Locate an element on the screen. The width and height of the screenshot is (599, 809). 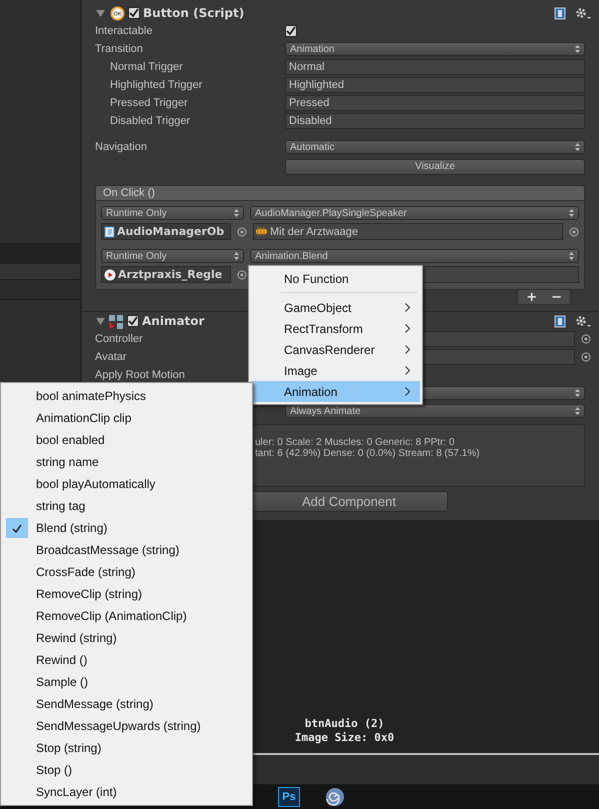
component-title: Animator is located at coordinates (173, 321).